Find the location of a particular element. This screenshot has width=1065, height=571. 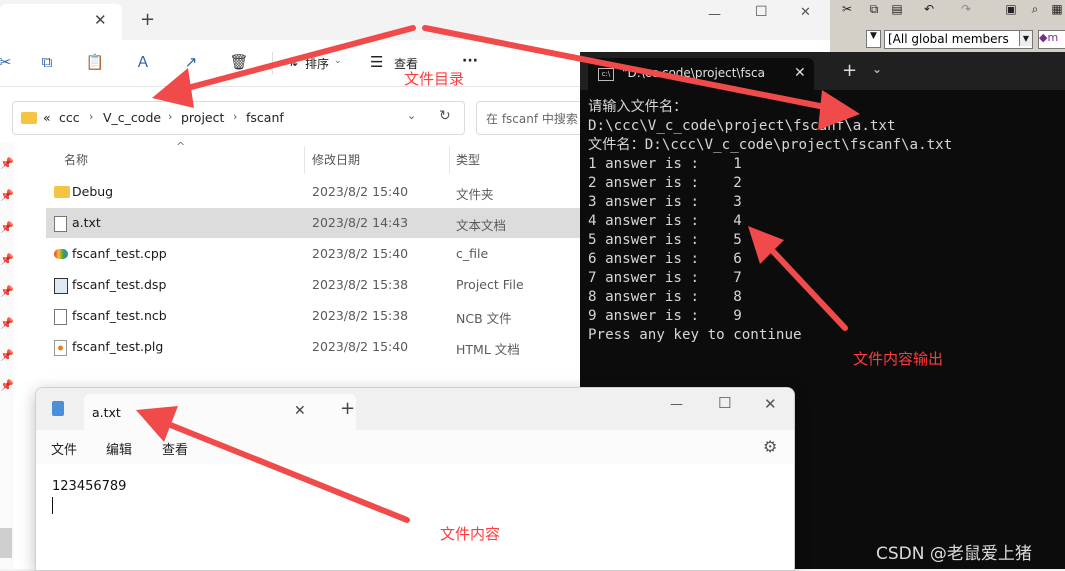

method-dropdown-icon: ◆m is located at coordinates (1051, 39).